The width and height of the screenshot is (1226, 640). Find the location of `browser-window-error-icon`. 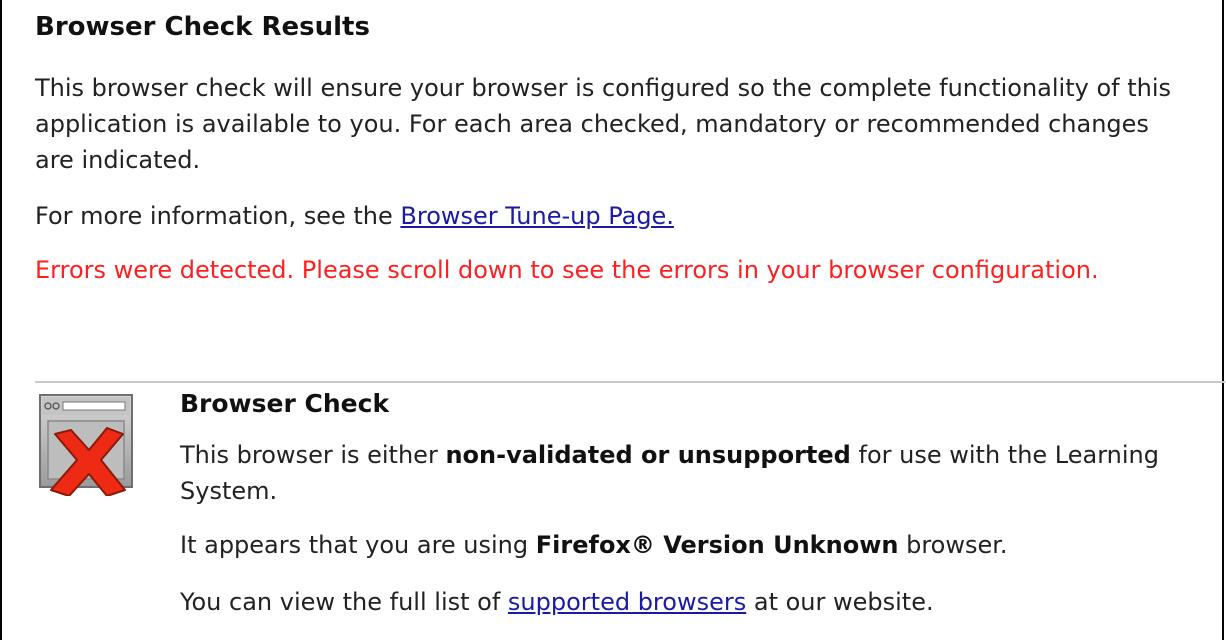

browser-window-error-icon is located at coordinates (87, 445).